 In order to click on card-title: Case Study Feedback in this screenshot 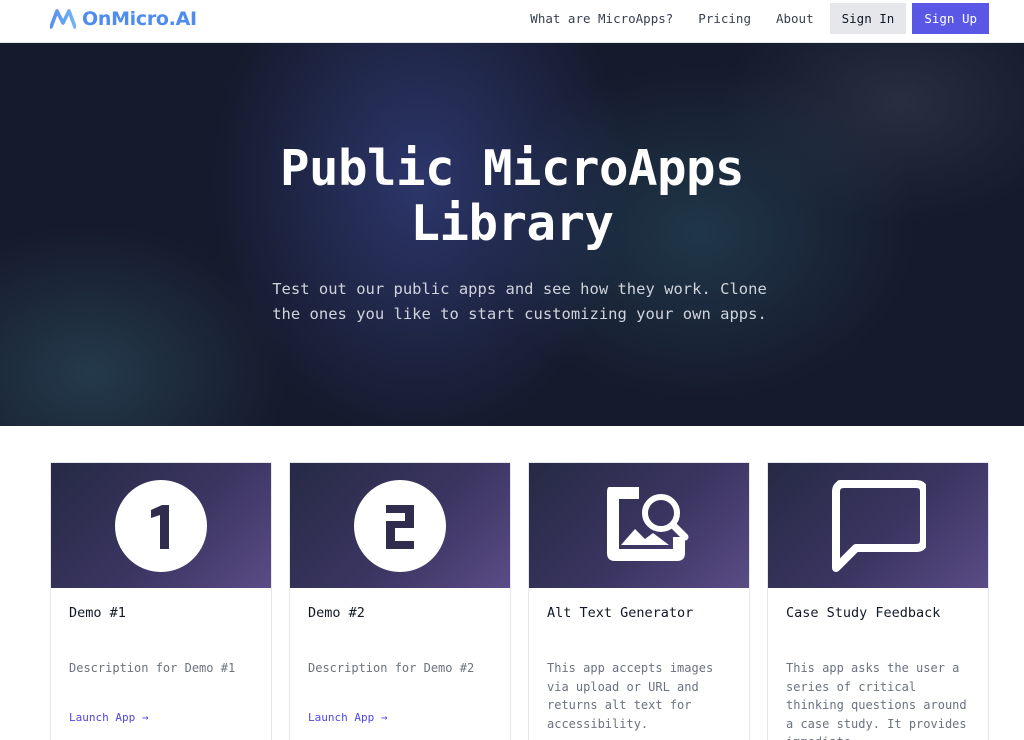, I will do `click(863, 613)`.